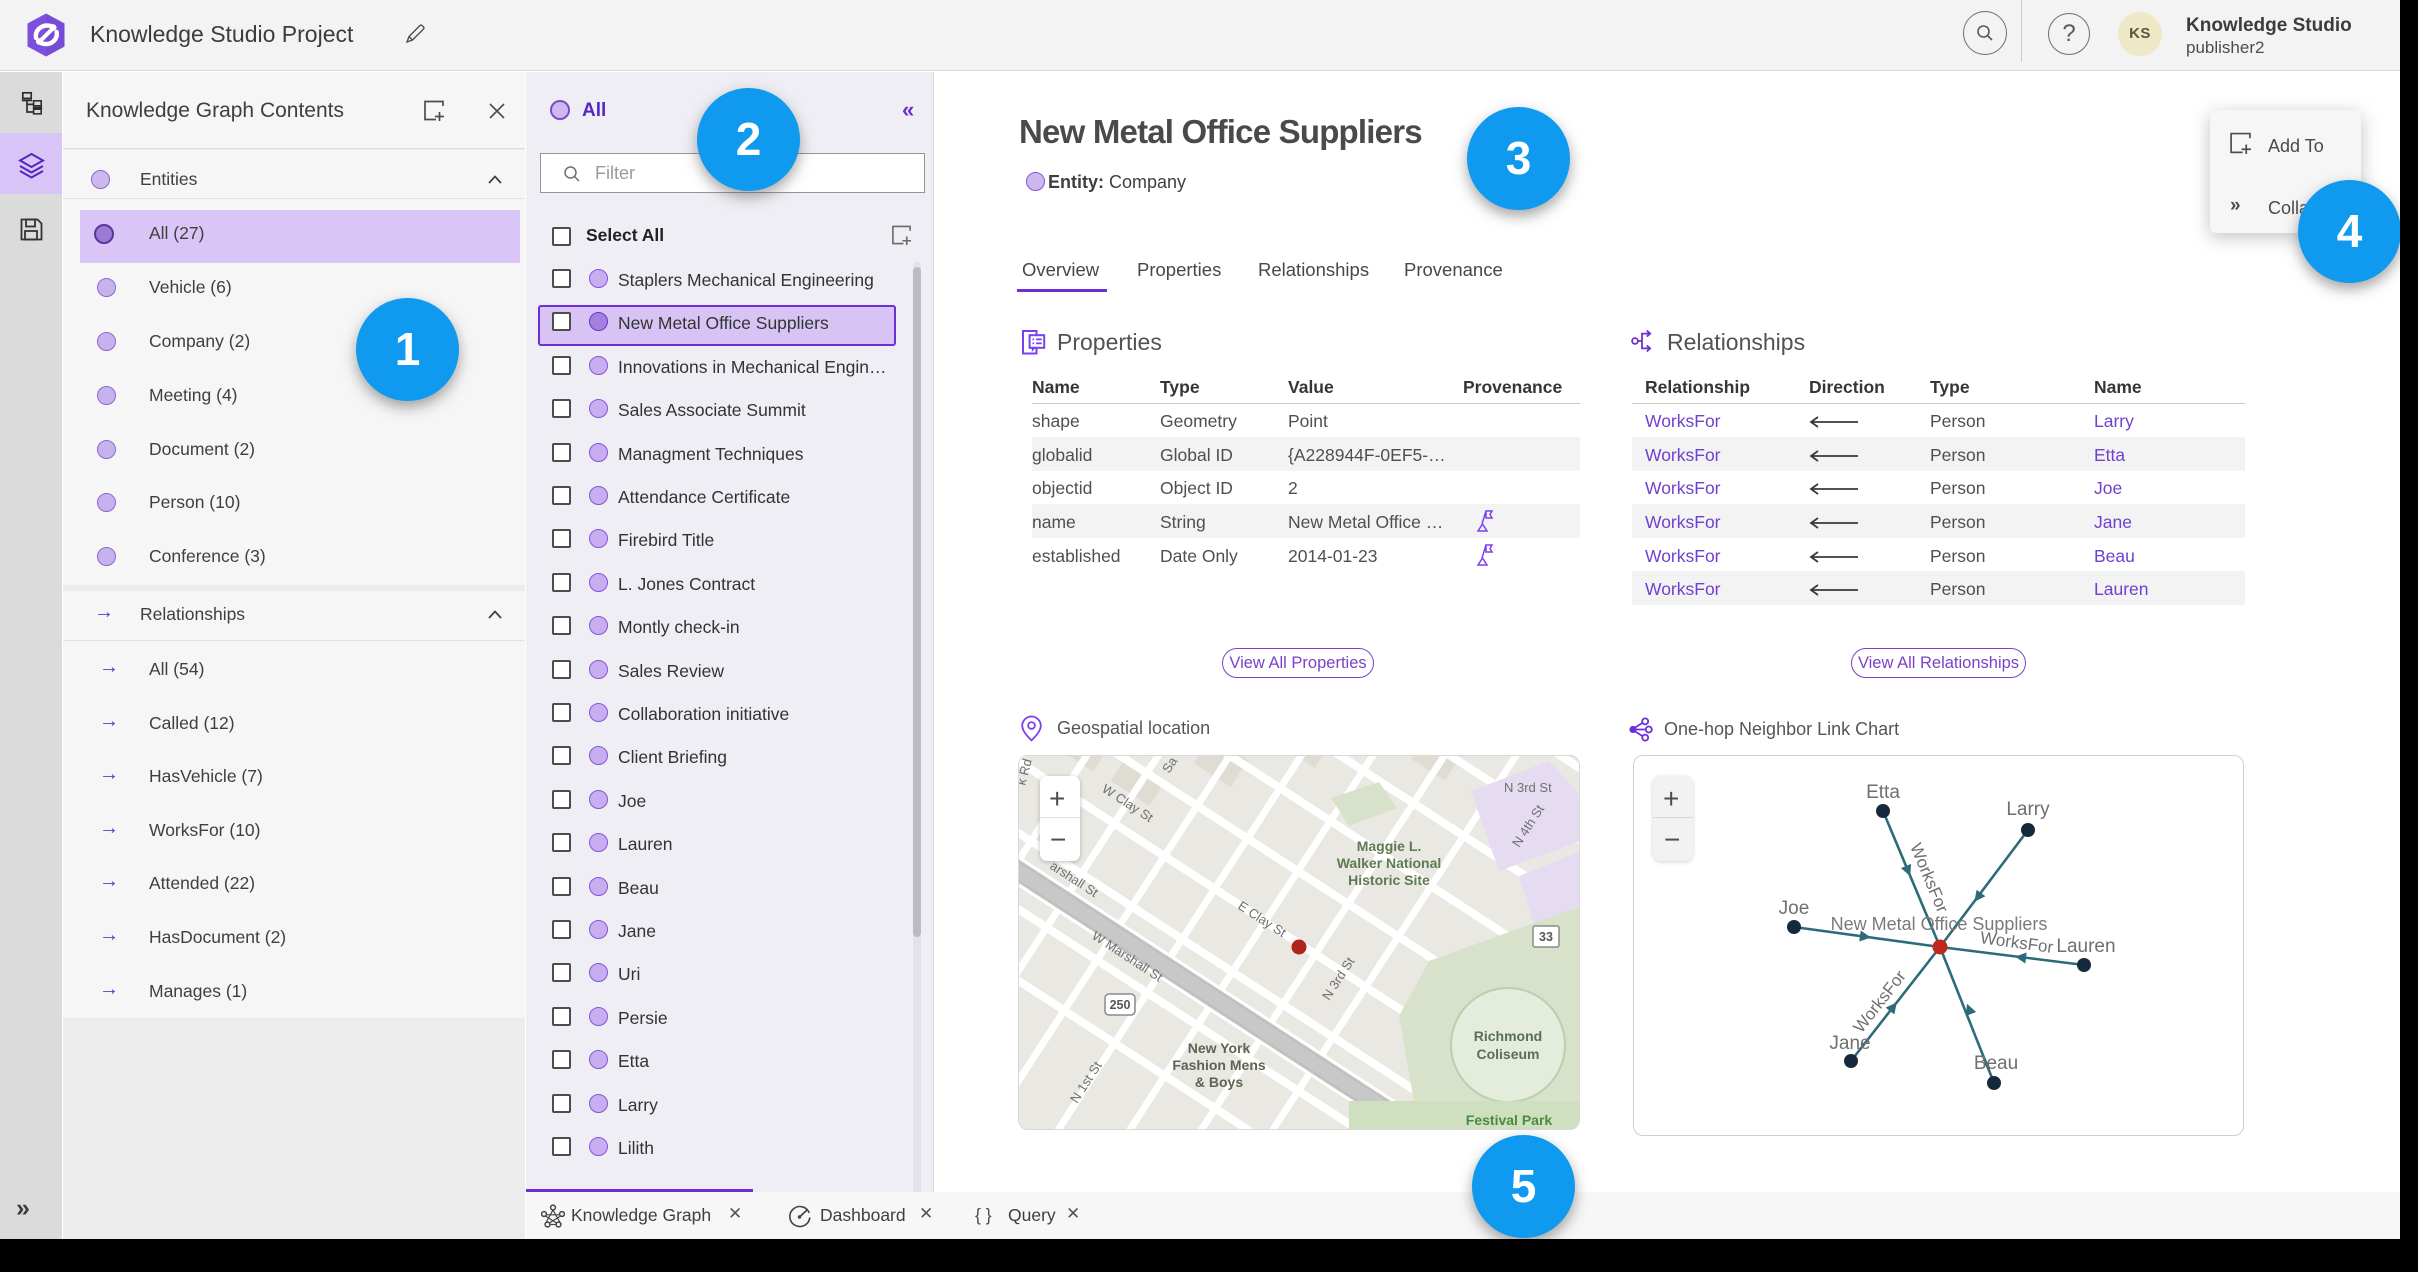  I want to click on svg-text: Historic Site, so click(1389, 880).